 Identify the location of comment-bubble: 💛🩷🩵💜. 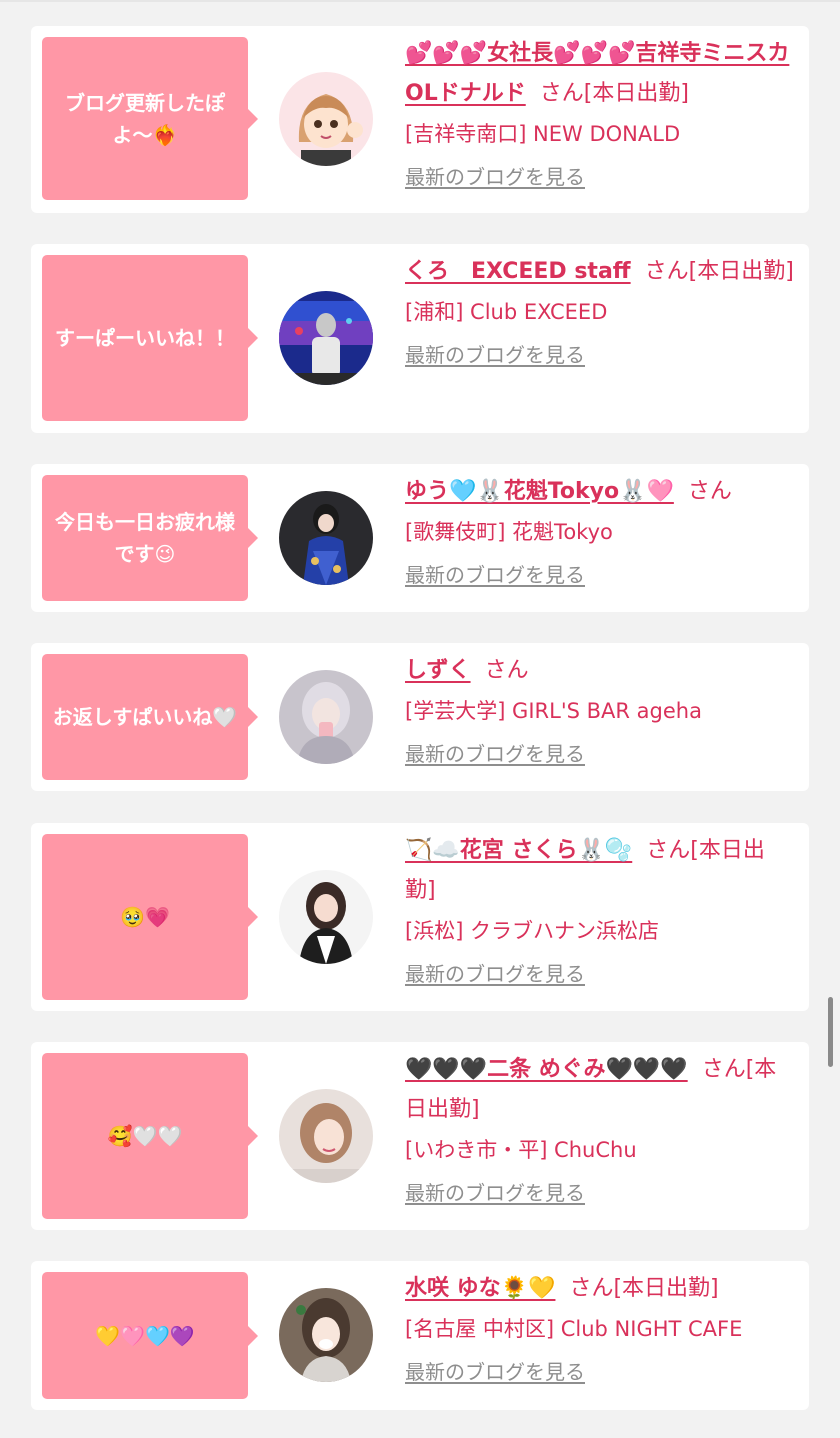
(150, 1335).